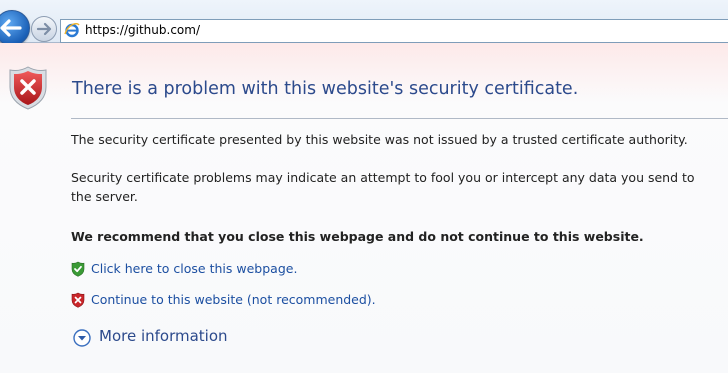 The height and width of the screenshot is (373, 728). What do you see at coordinates (78, 269) in the screenshot?
I see `green-shield-icon` at bounding box center [78, 269].